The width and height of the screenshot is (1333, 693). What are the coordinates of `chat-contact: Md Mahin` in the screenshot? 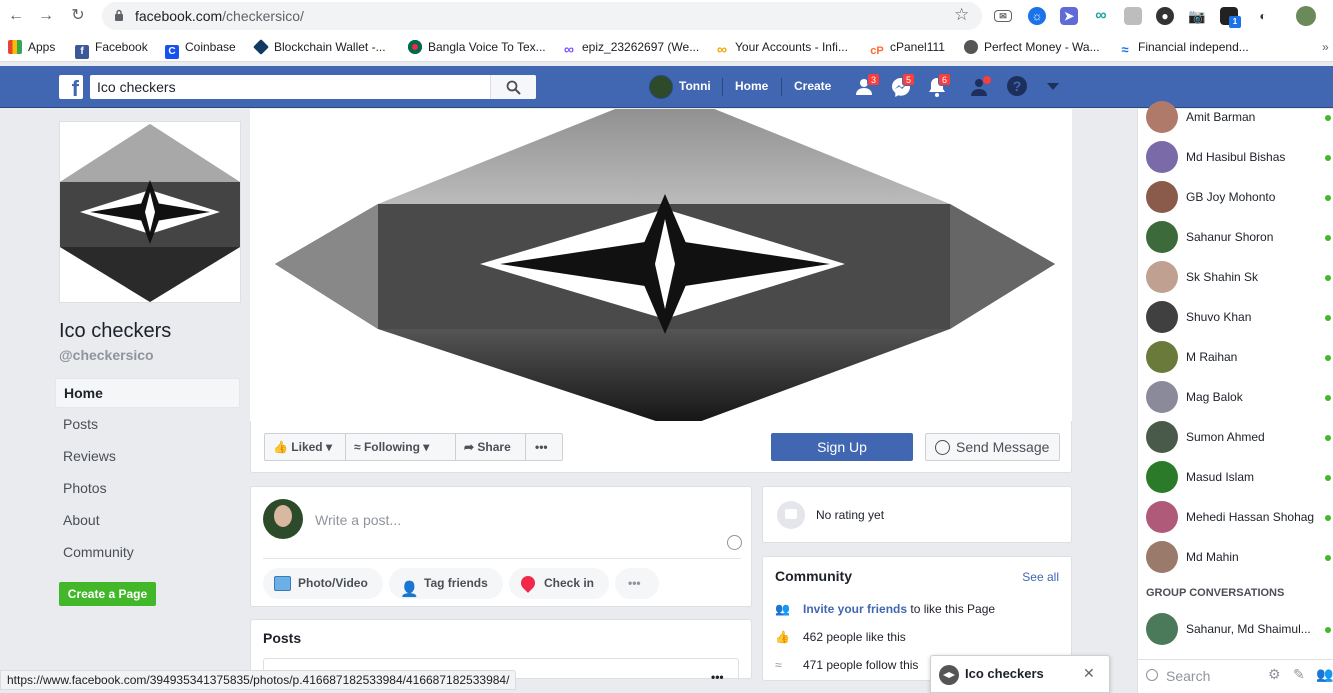 It's located at (1235, 557).